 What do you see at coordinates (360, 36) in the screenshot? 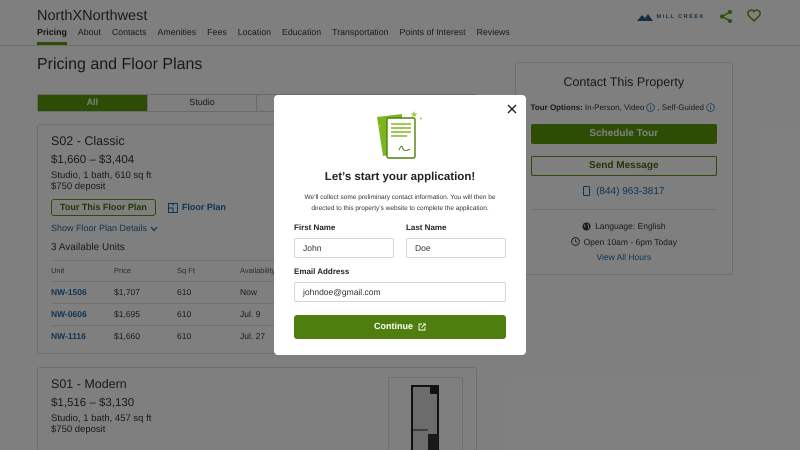
I see `nav-tab: Transportation` at bounding box center [360, 36].